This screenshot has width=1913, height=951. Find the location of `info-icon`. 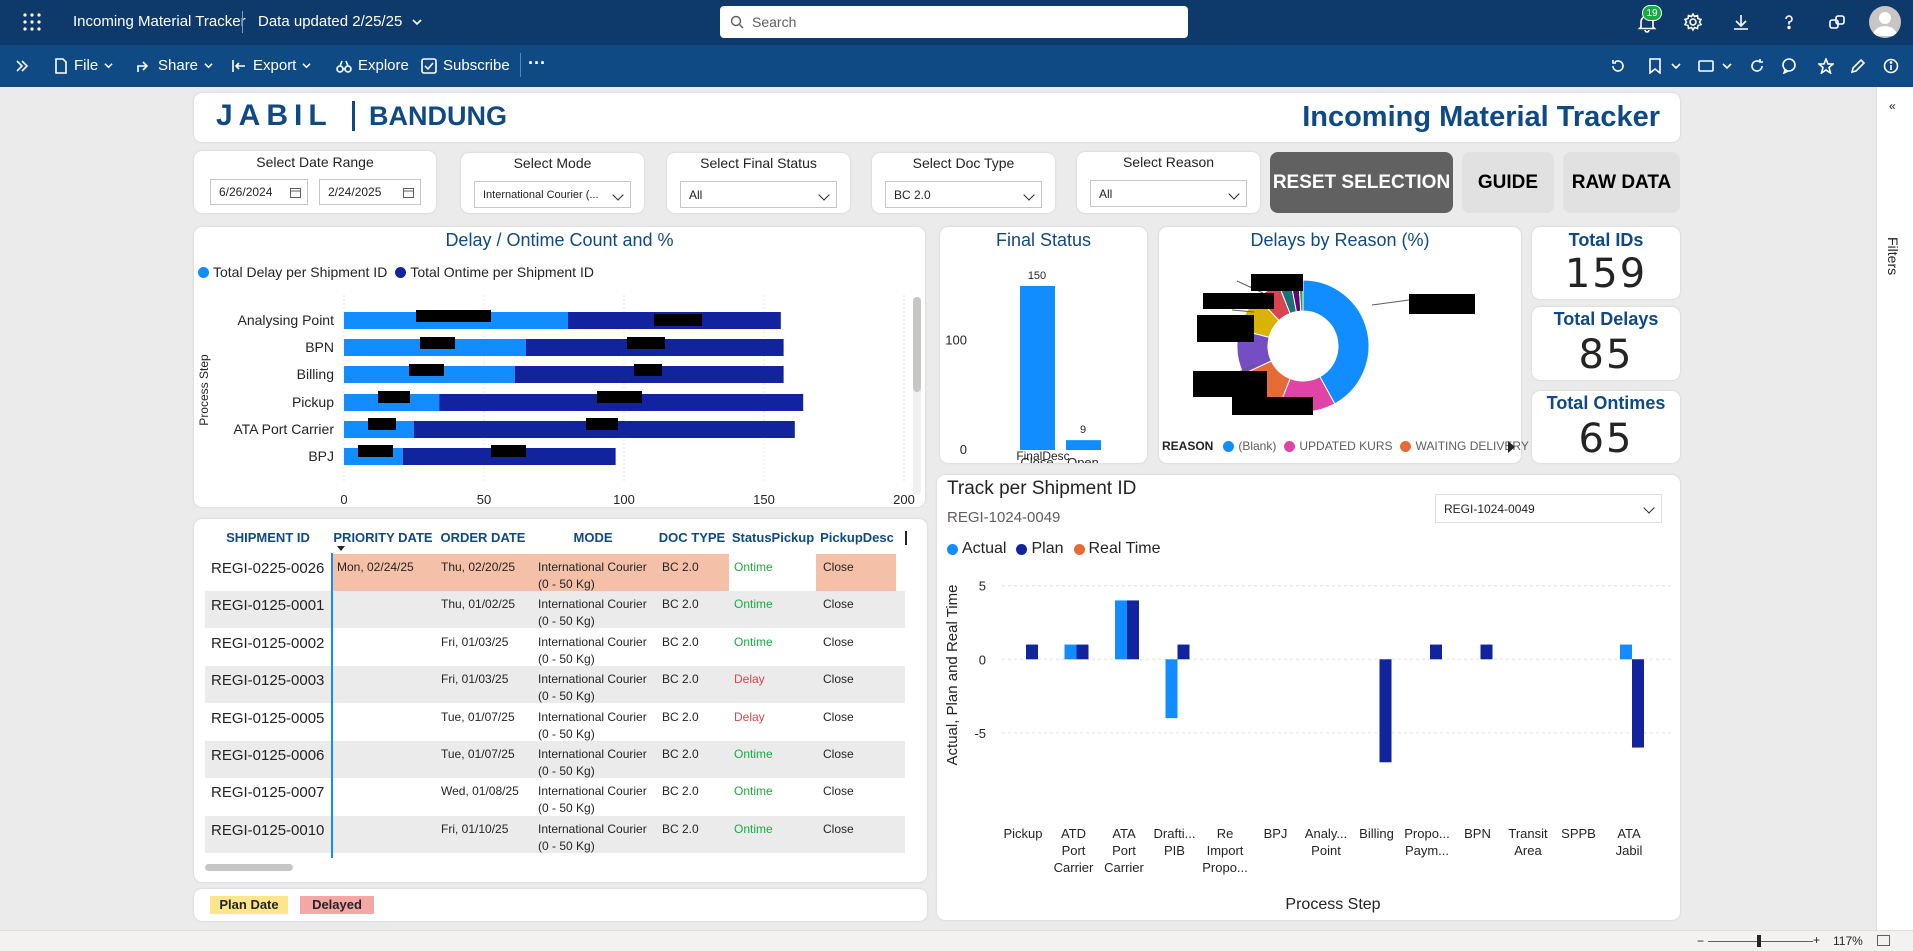

info-icon is located at coordinates (1891, 66).